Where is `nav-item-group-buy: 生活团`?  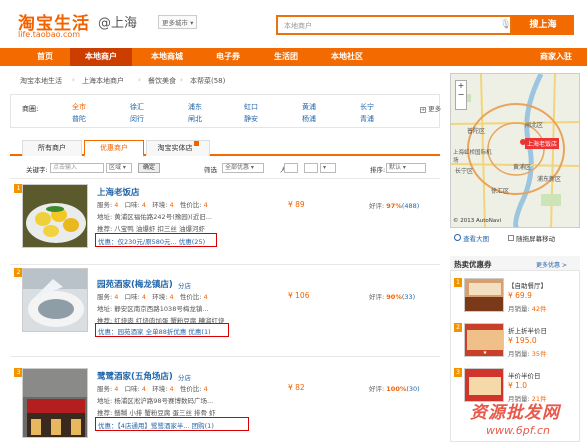 nav-item-group-buy: 生活团 is located at coordinates (286, 57).